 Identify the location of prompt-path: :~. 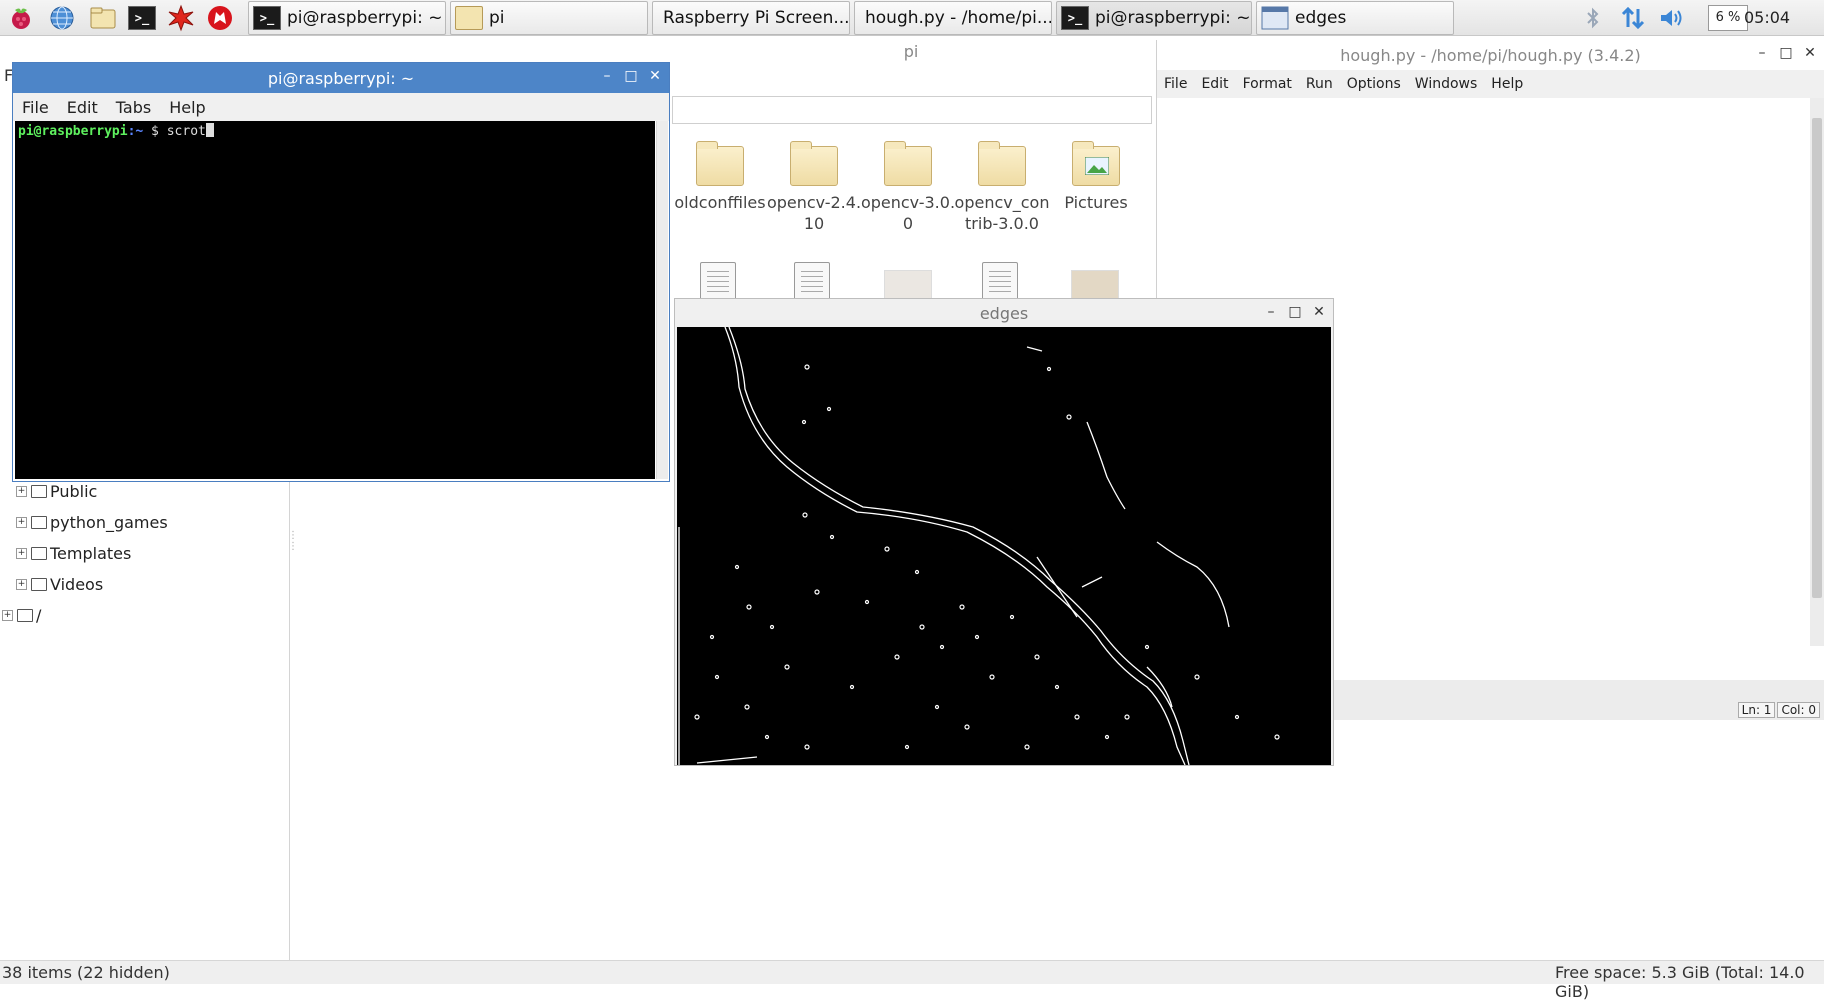
(135, 131).